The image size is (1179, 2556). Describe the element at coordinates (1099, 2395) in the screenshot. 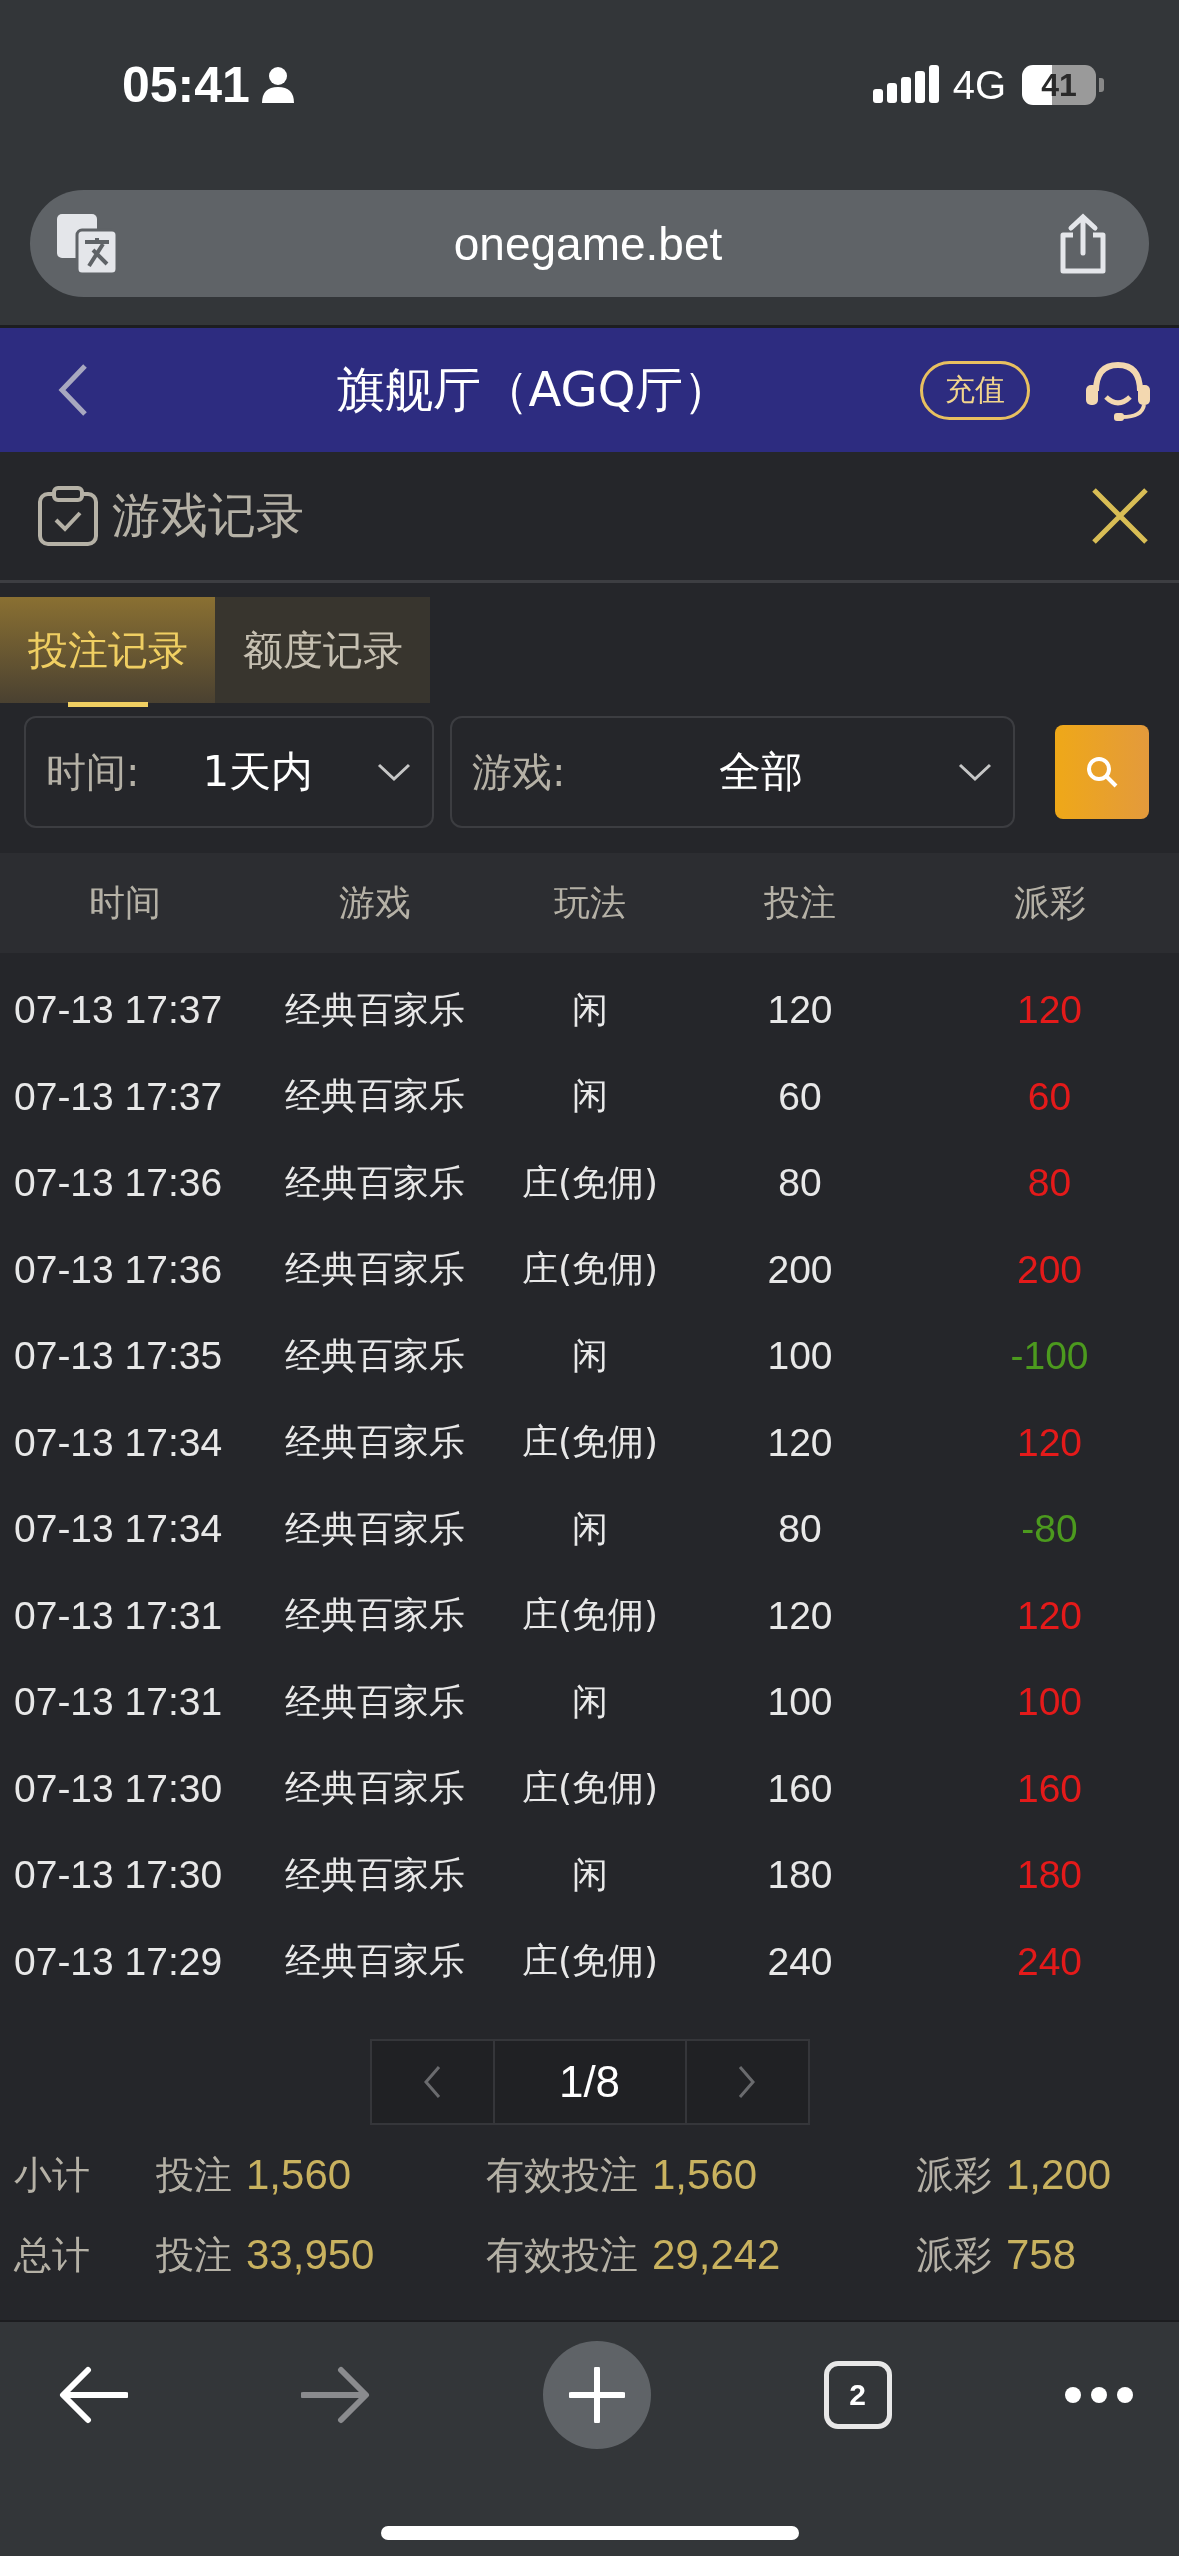

I see `more-icon` at that location.